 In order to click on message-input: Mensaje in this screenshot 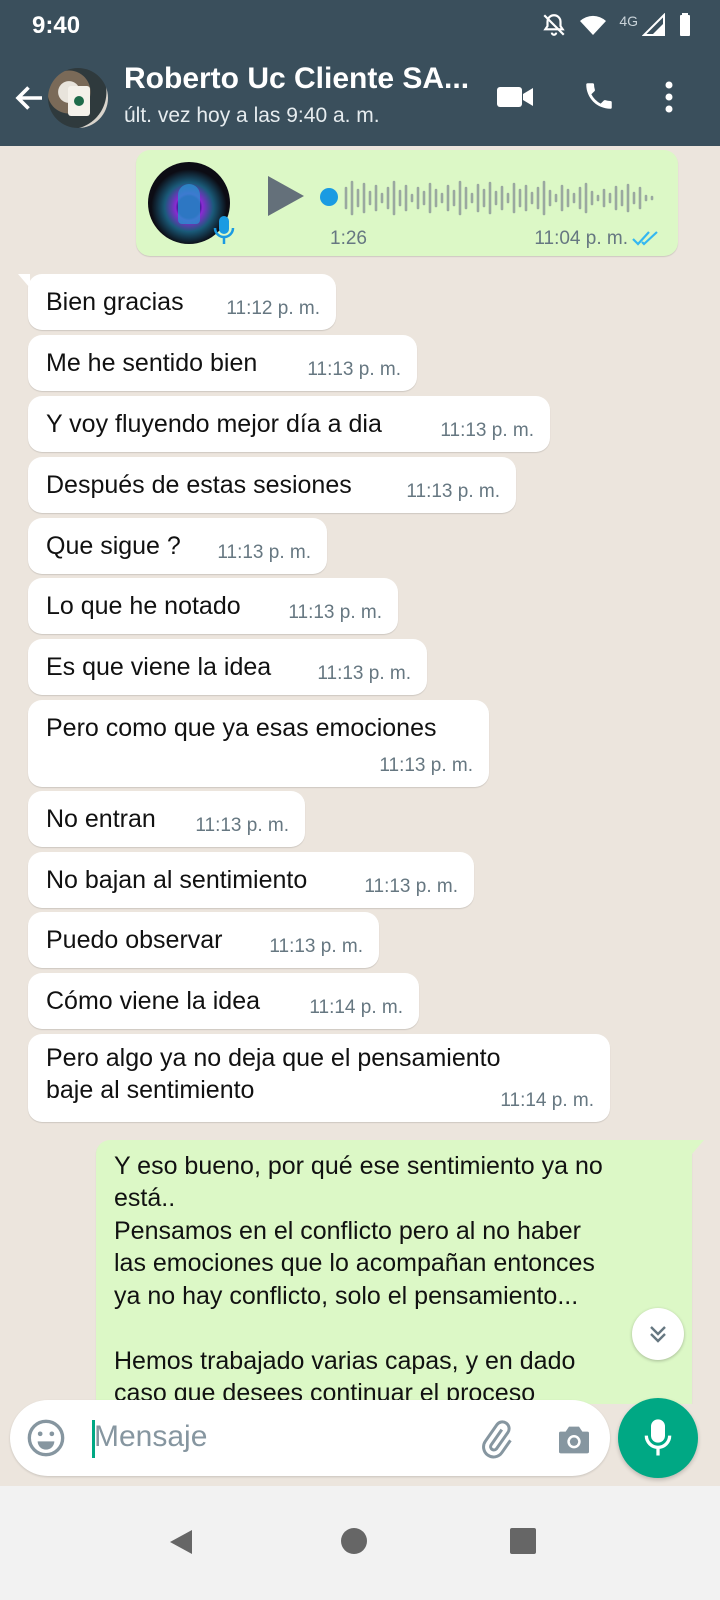, I will do `click(150, 1437)`.